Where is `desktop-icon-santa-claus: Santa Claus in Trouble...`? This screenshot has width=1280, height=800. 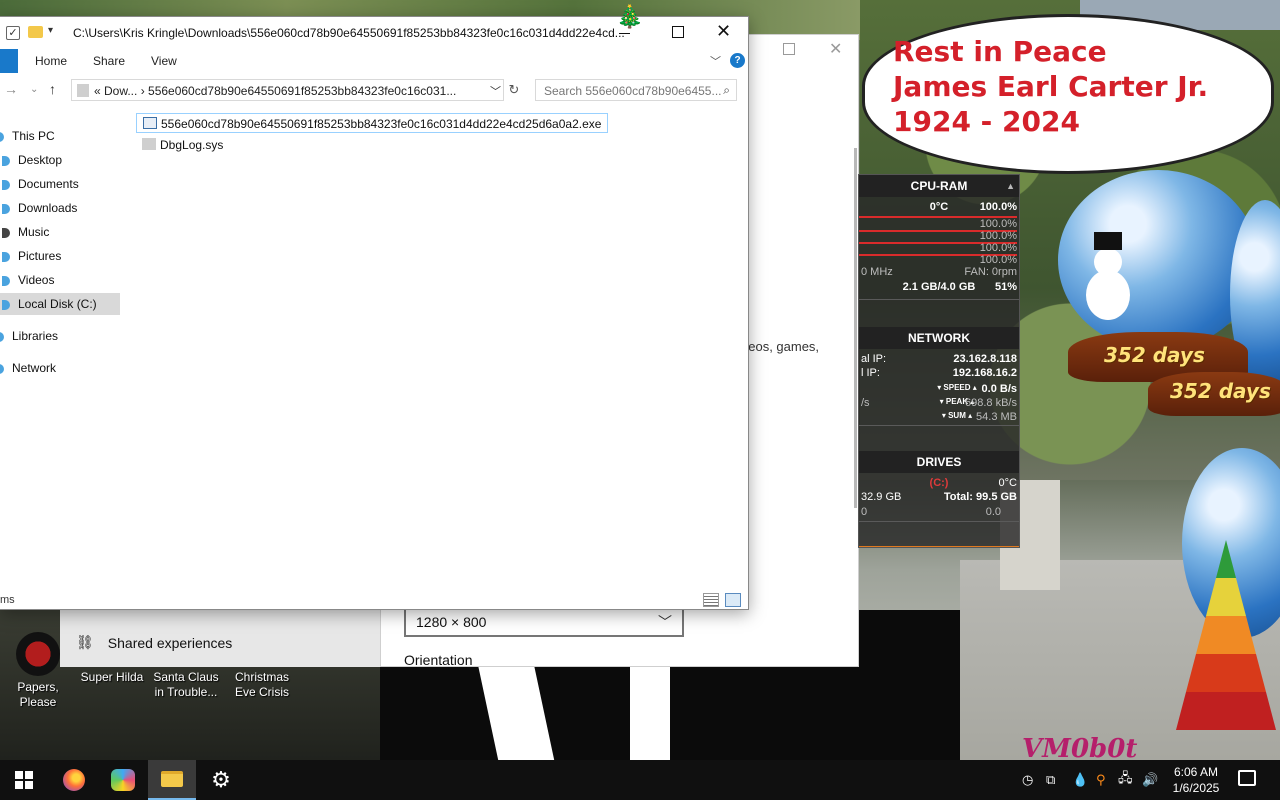
desktop-icon-santa-claus: Santa Claus in Trouble... is located at coordinates (186, 685).